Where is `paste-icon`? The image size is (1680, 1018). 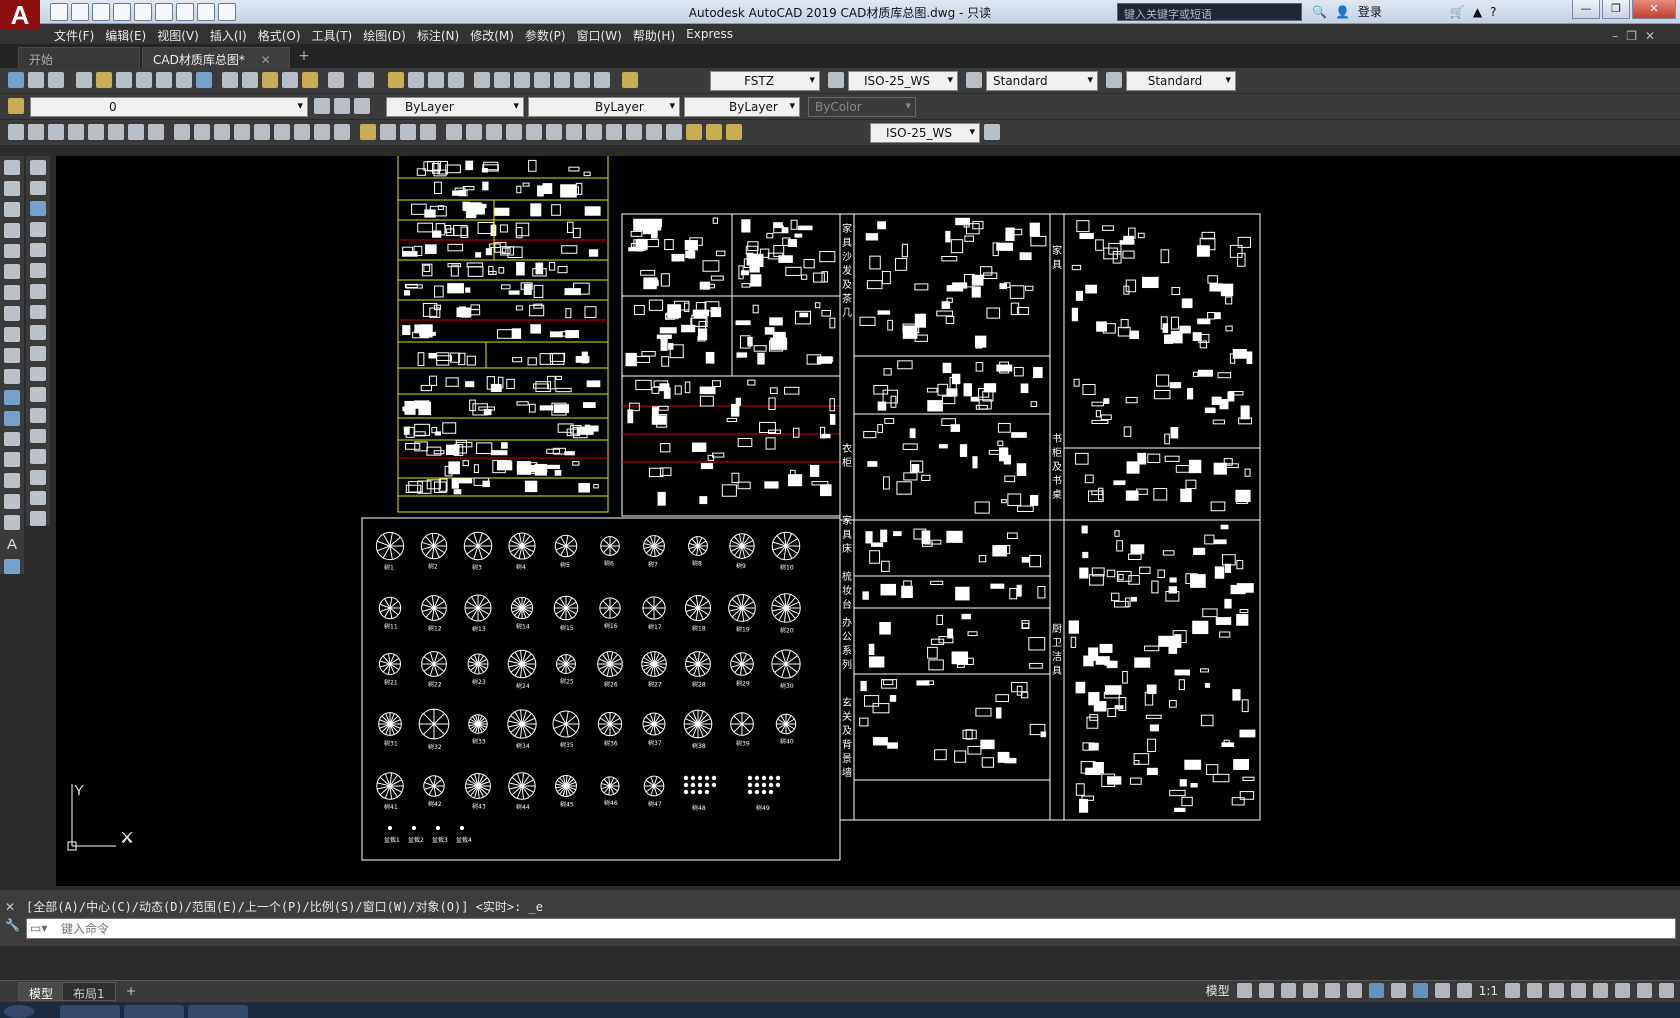
paste-icon is located at coordinates (270, 80).